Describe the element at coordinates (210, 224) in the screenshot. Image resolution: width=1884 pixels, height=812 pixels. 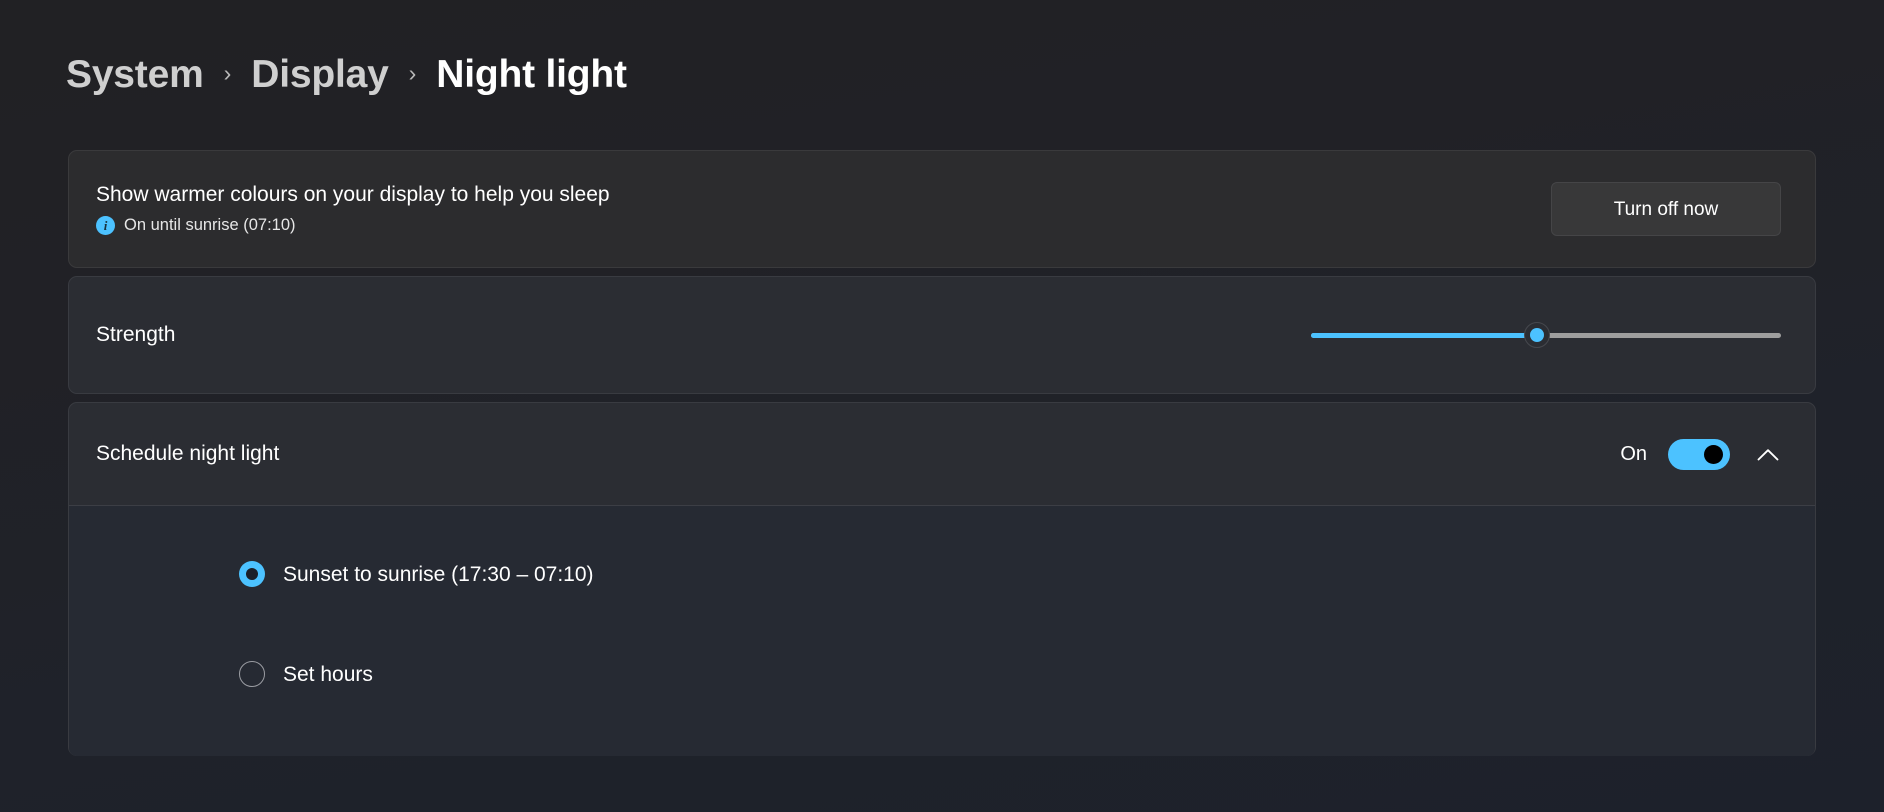
I see `status-badge: On until sunrise (07:10)` at that location.